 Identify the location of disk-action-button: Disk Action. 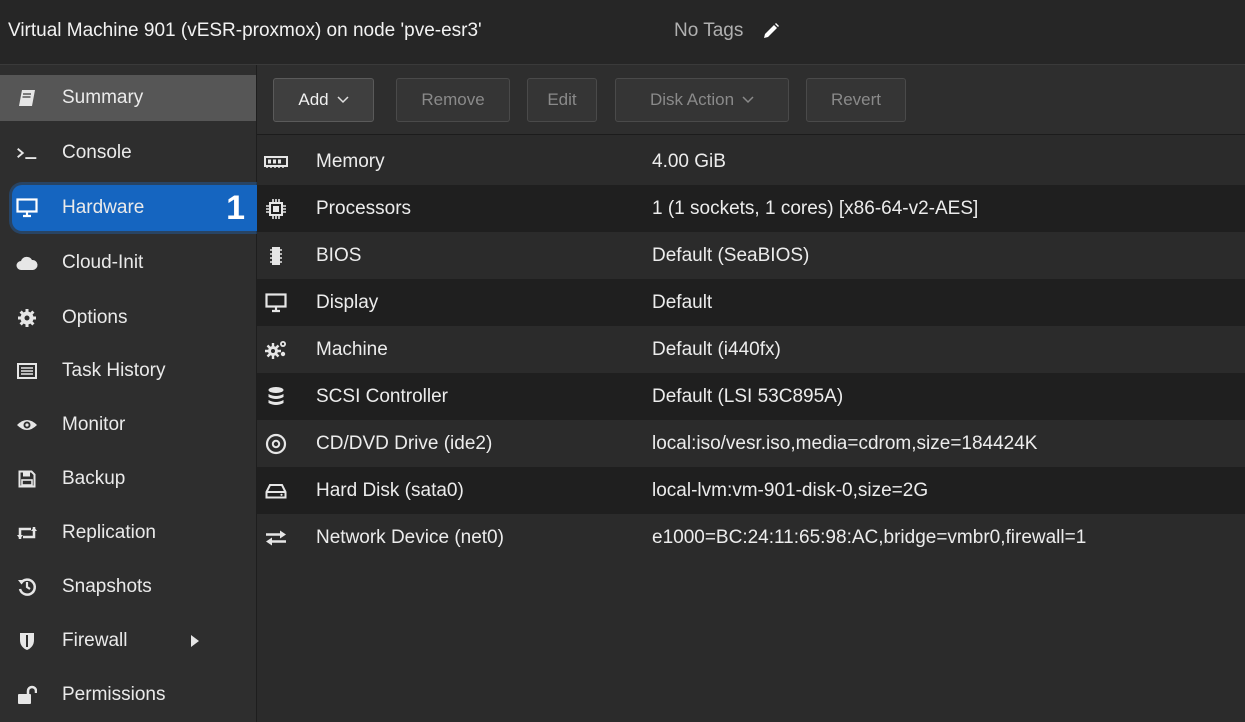
(702, 100).